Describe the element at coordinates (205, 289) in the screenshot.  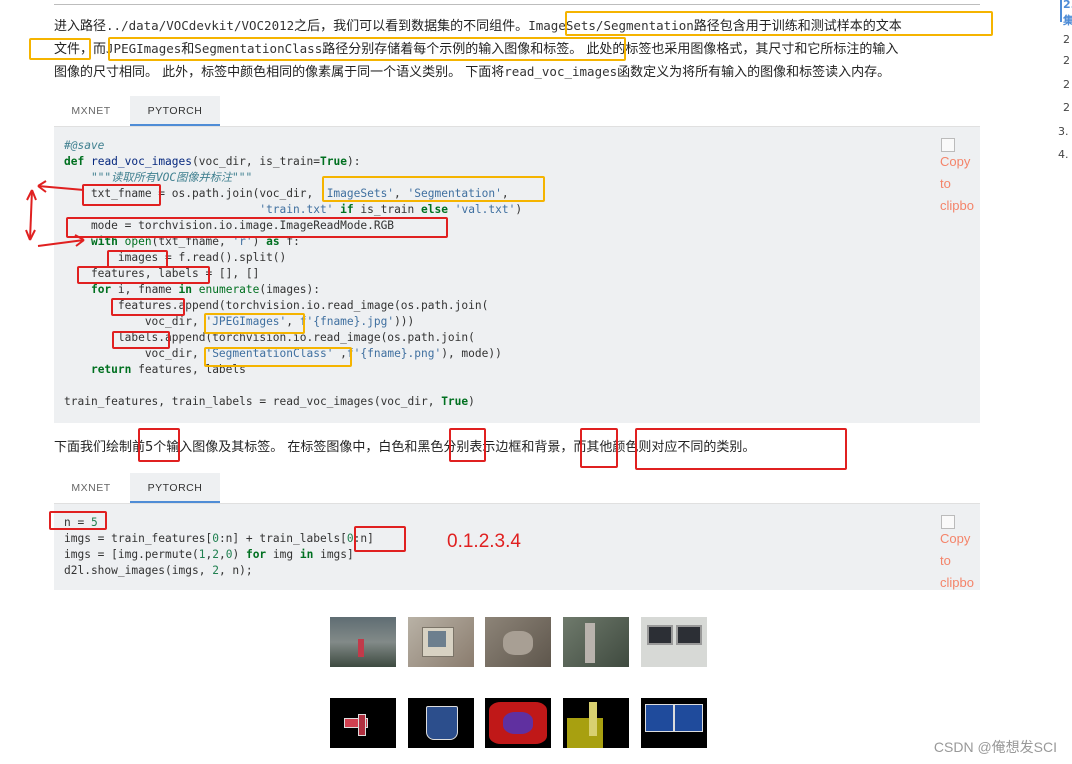
I see `code-line: for i, fname in enumerate(images):` at that location.